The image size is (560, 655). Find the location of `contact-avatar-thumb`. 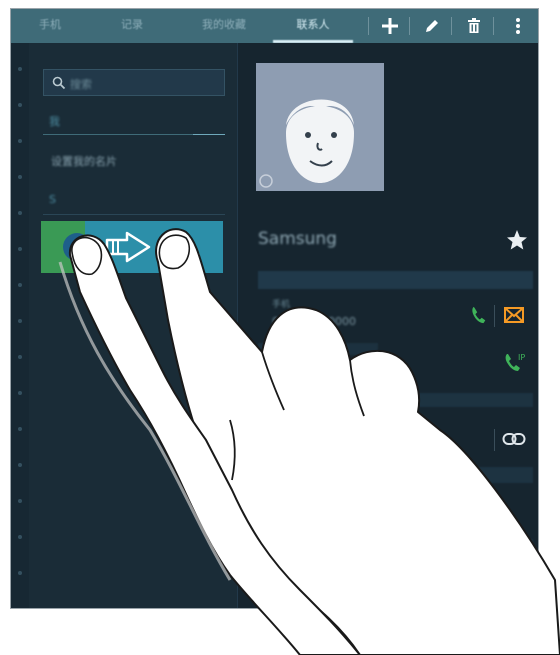

contact-avatar-thumb is located at coordinates (77, 247).